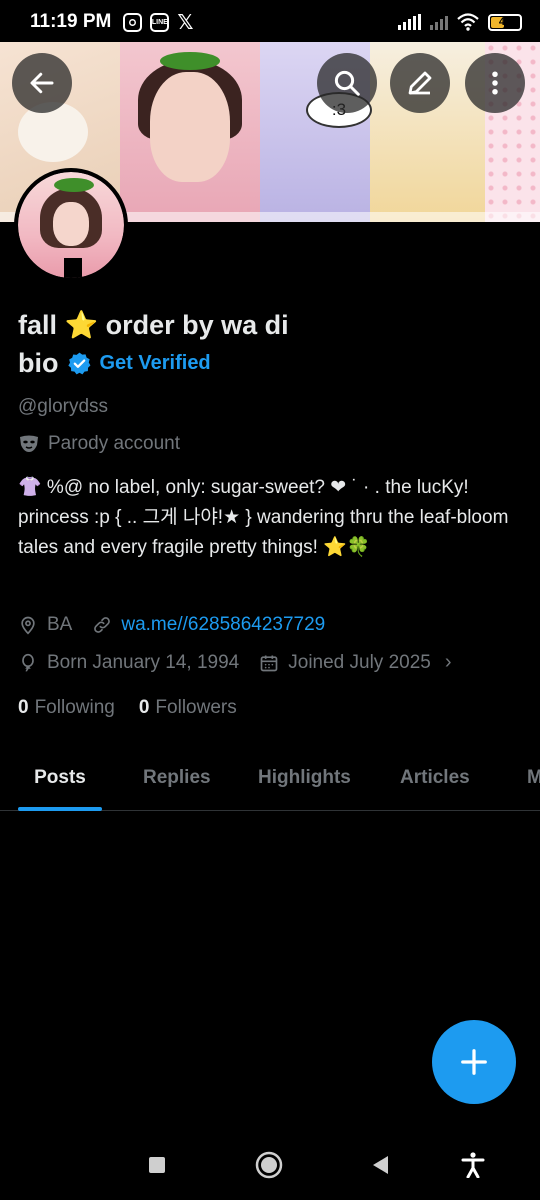 The image size is (540, 1200). I want to click on followers-count: 0, so click(144, 707).